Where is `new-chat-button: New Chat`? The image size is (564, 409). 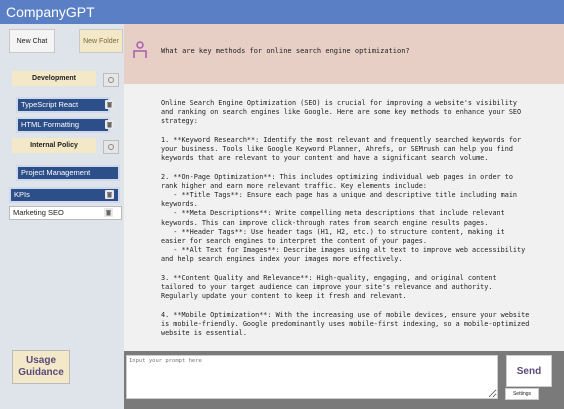 new-chat-button: New Chat is located at coordinates (32, 41).